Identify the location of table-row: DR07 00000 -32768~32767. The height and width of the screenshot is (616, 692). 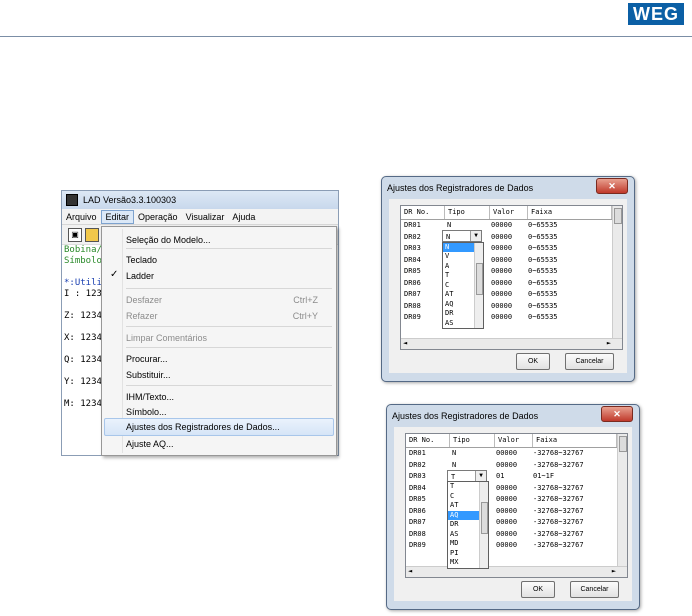
(516, 523).